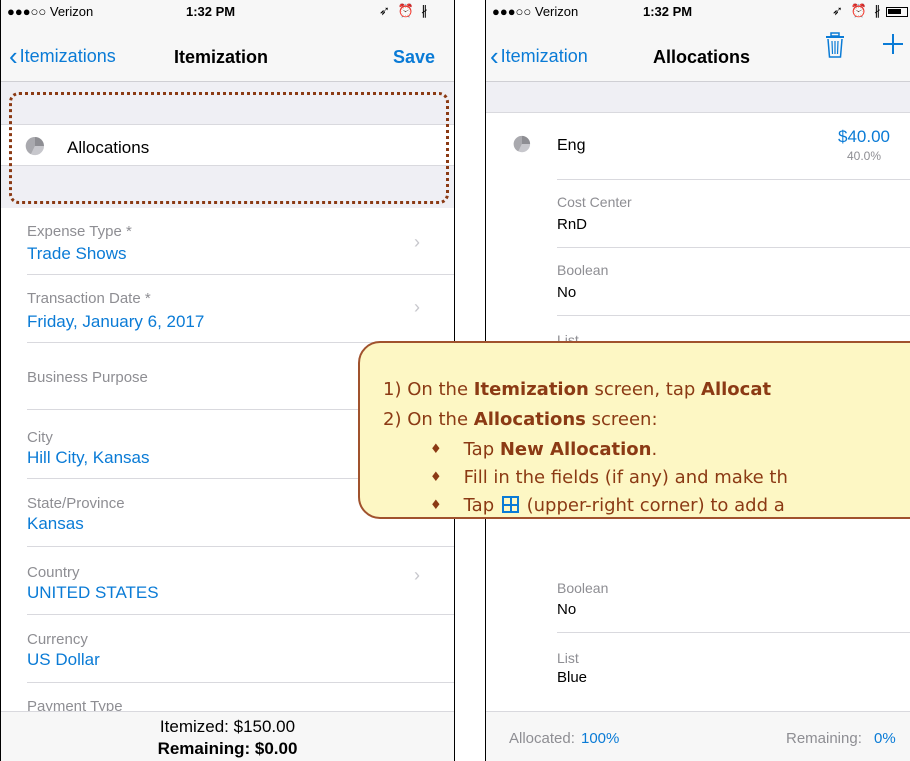 Image resolution: width=910 pixels, height=761 pixels. What do you see at coordinates (698, 736) in the screenshot?
I see `allocation-totals: Allocated: 100% Remaining: 0%` at bounding box center [698, 736].